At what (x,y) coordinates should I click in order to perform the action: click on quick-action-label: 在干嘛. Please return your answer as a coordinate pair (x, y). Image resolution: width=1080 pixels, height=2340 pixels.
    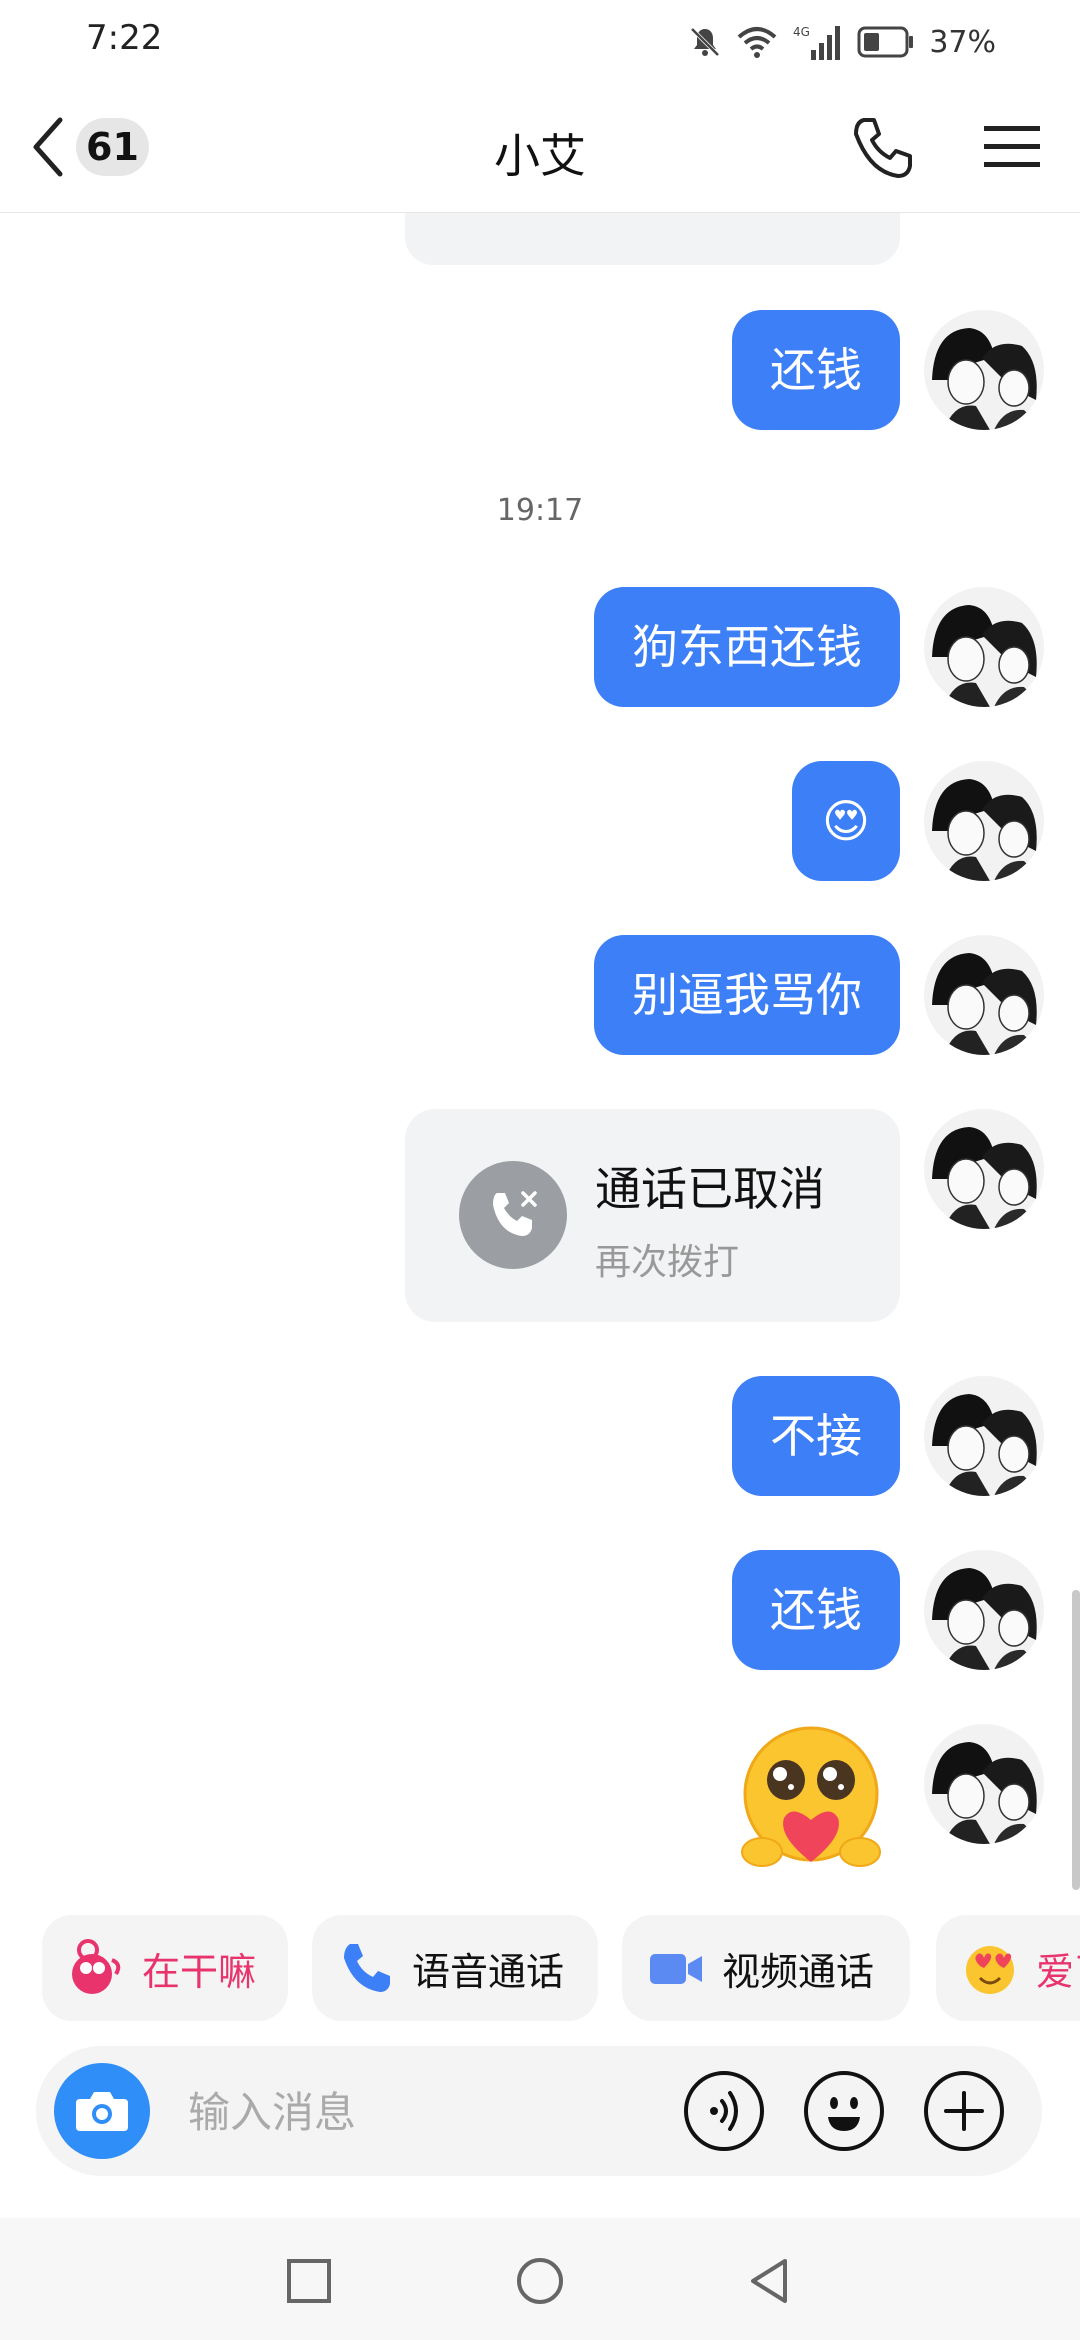
    Looking at the image, I should click on (199, 1971).